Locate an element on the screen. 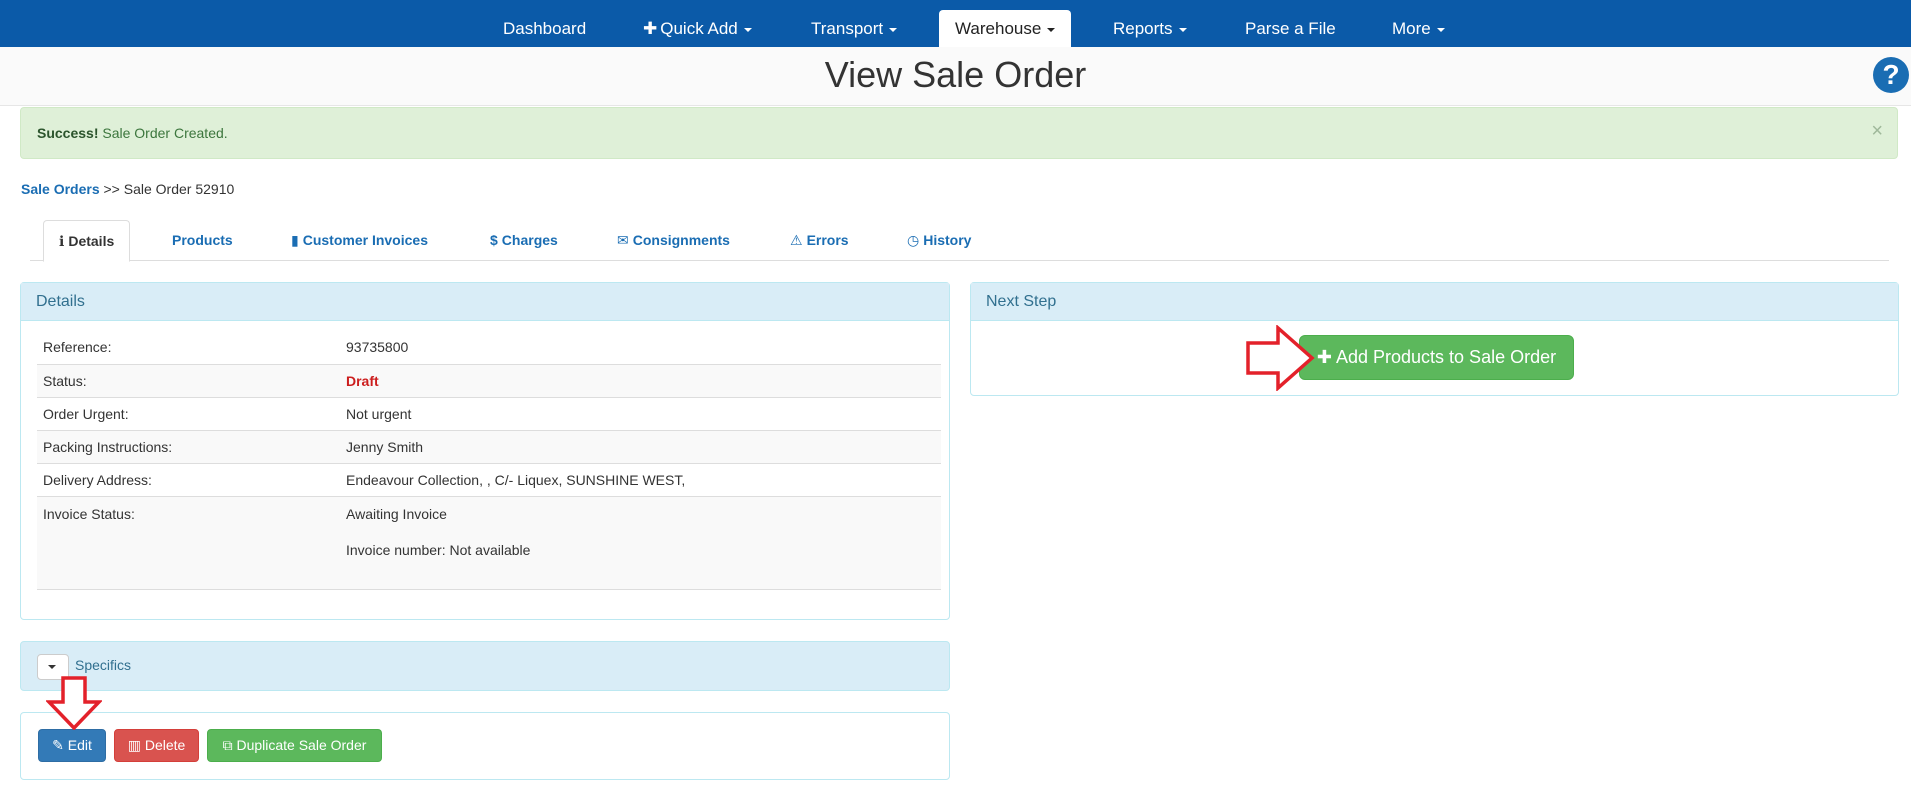  duplicate-button: ⧉ Duplicate Sale Order is located at coordinates (294, 745).